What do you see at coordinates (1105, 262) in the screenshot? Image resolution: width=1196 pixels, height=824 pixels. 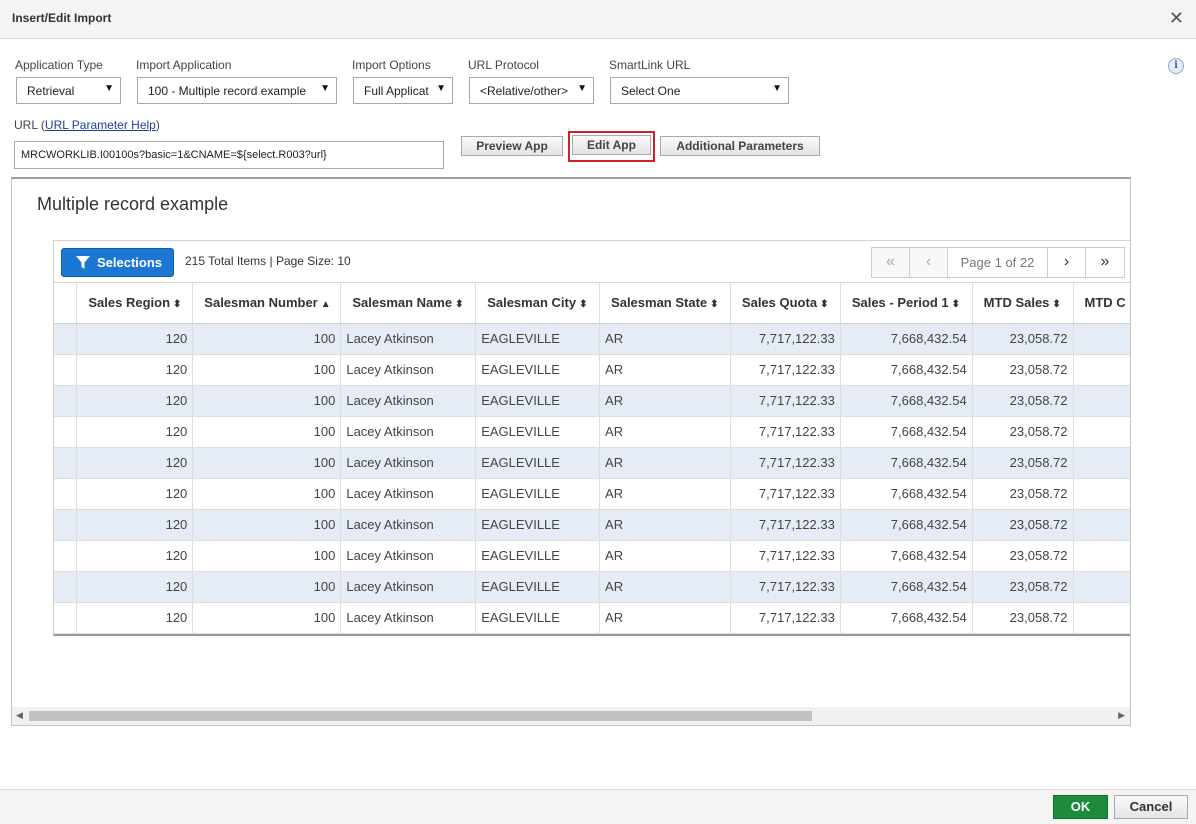 I see `last-page-icon: »` at bounding box center [1105, 262].